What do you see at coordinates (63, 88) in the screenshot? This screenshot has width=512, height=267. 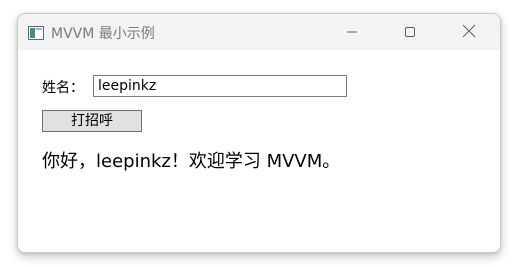 I see `name-label: 姓名：` at bounding box center [63, 88].